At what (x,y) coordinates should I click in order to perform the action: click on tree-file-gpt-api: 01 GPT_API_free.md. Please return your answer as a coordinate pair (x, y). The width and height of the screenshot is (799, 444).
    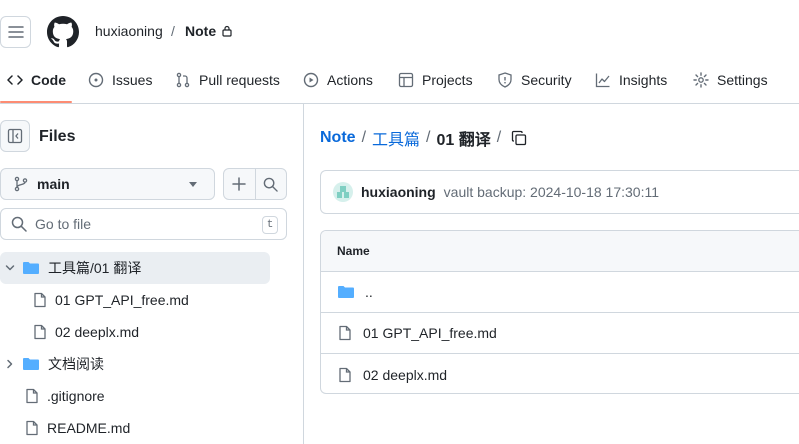
    Looking at the image, I should click on (135, 300).